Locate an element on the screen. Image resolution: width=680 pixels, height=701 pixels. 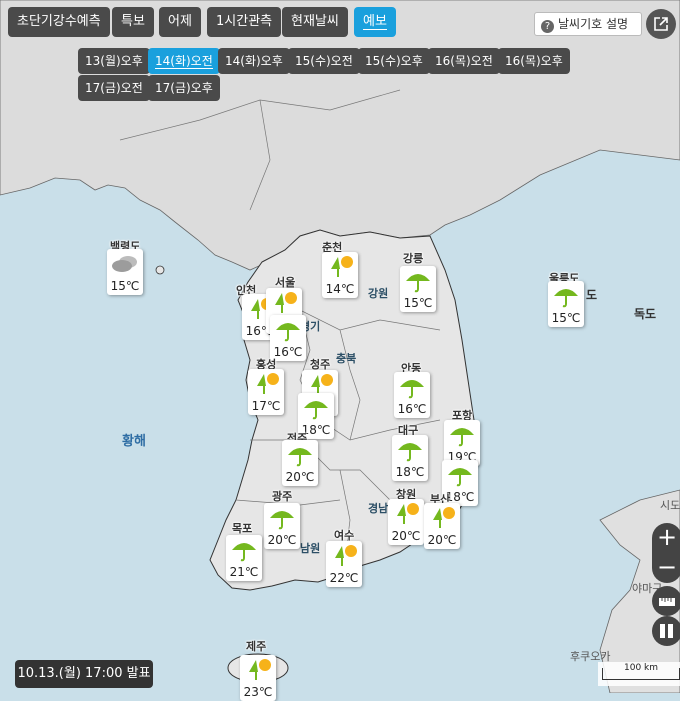
time-label: 16(목)오후 is located at coordinates (534, 61).